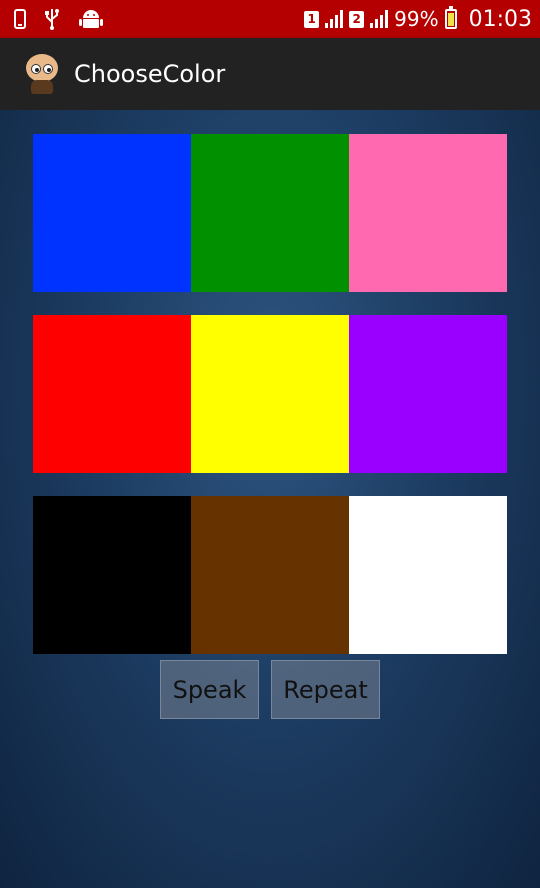  I want to click on battery-percent: 99%, so click(416, 19).